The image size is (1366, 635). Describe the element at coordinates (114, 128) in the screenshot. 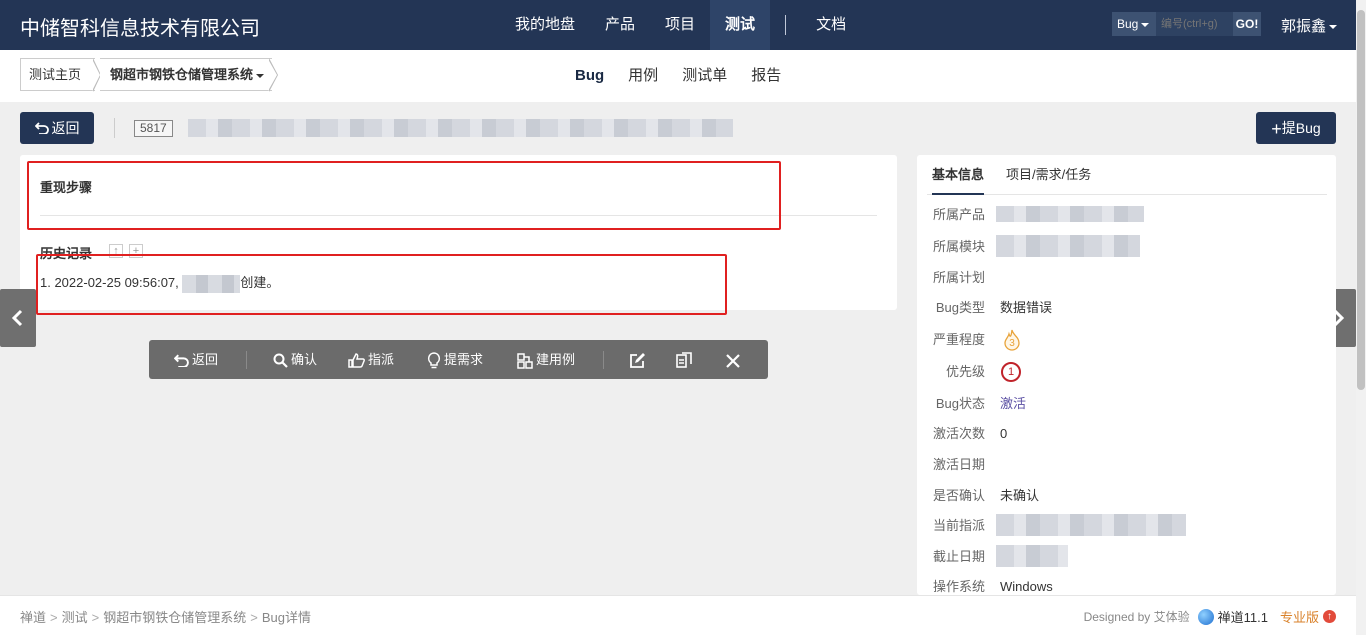

I see `title-divider` at that location.